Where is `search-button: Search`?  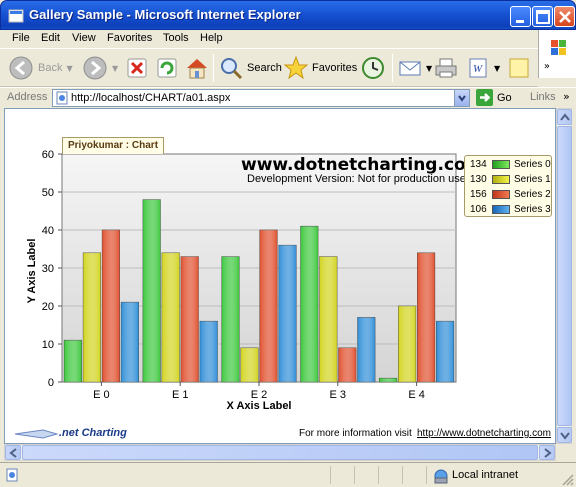 search-button: Search is located at coordinates (250, 68).